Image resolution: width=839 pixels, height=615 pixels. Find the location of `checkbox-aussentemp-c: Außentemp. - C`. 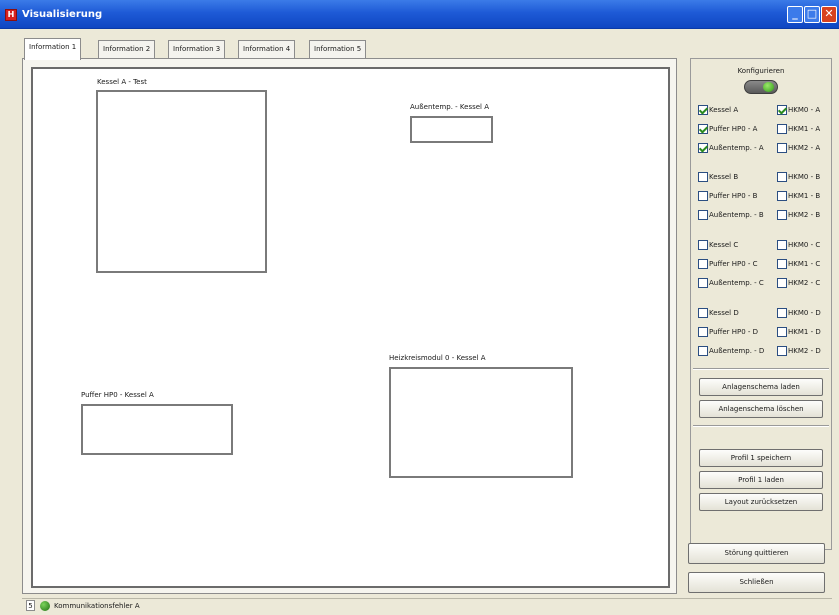

checkbox-aussentemp-c: Außentemp. - C is located at coordinates (731, 283).